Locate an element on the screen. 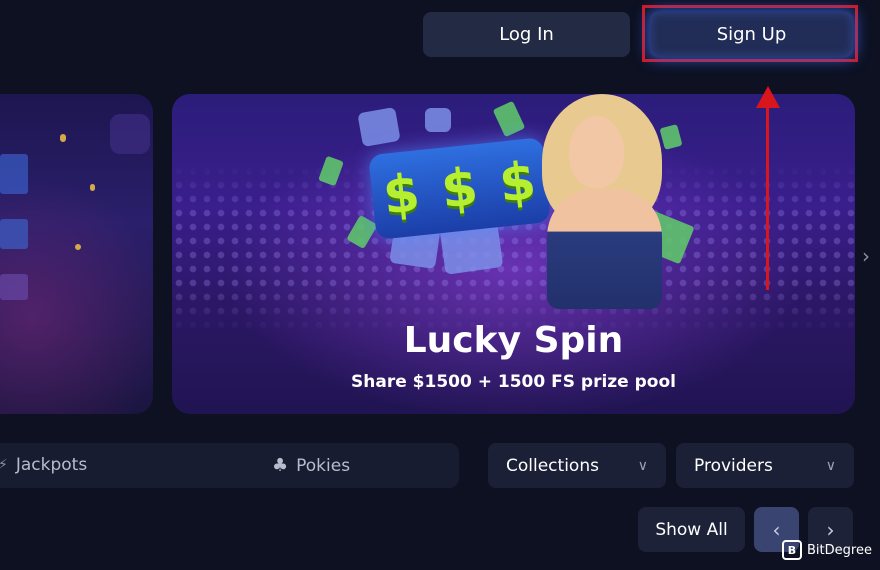 Image resolution: width=880 pixels, height=570 pixels. watermark: B BitDegree is located at coordinates (827, 550).